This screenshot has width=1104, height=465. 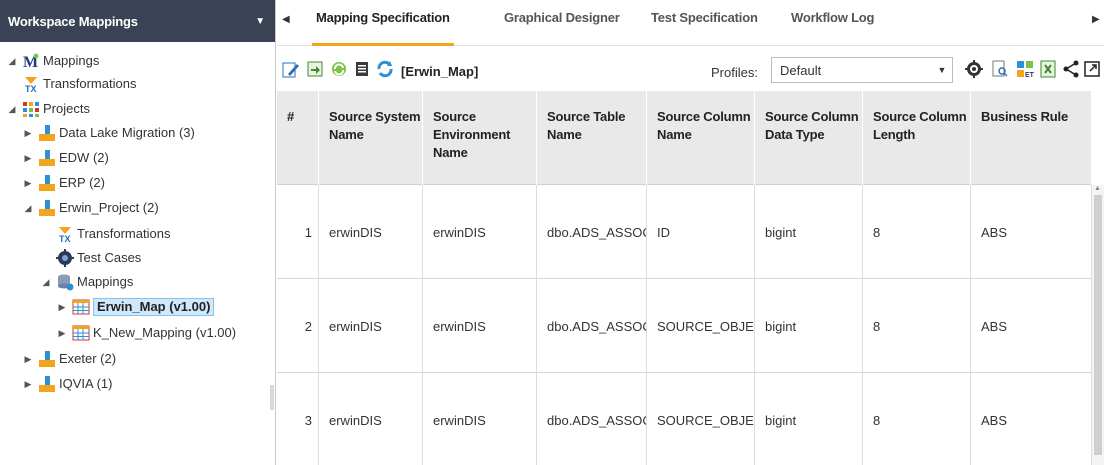 I want to click on profile-select: Default ▼, so click(x=862, y=70).